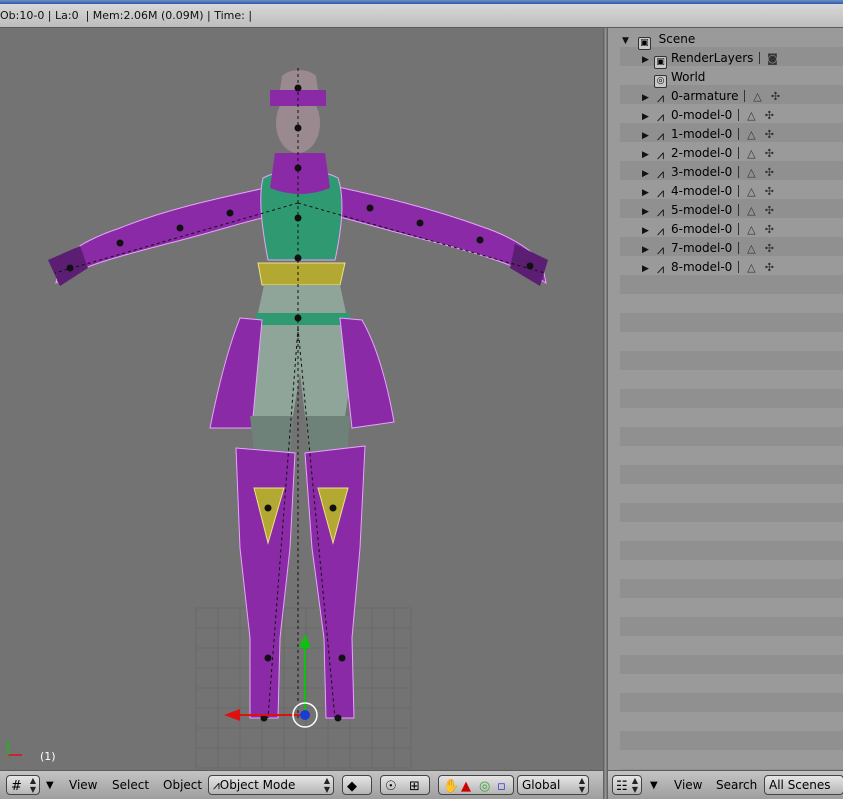  What do you see at coordinates (501, 786) in the screenshot?
I see `scale-icon: ▫` at bounding box center [501, 786].